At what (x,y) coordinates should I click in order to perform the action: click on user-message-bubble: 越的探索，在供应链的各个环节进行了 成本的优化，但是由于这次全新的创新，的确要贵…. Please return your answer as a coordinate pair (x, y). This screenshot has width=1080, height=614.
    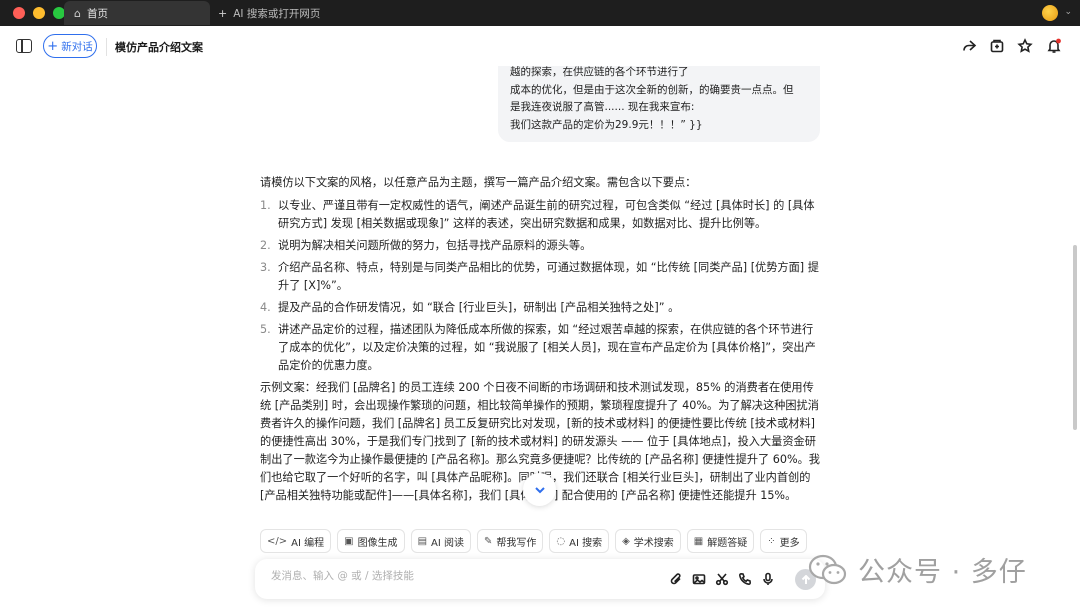
    Looking at the image, I should click on (659, 104).